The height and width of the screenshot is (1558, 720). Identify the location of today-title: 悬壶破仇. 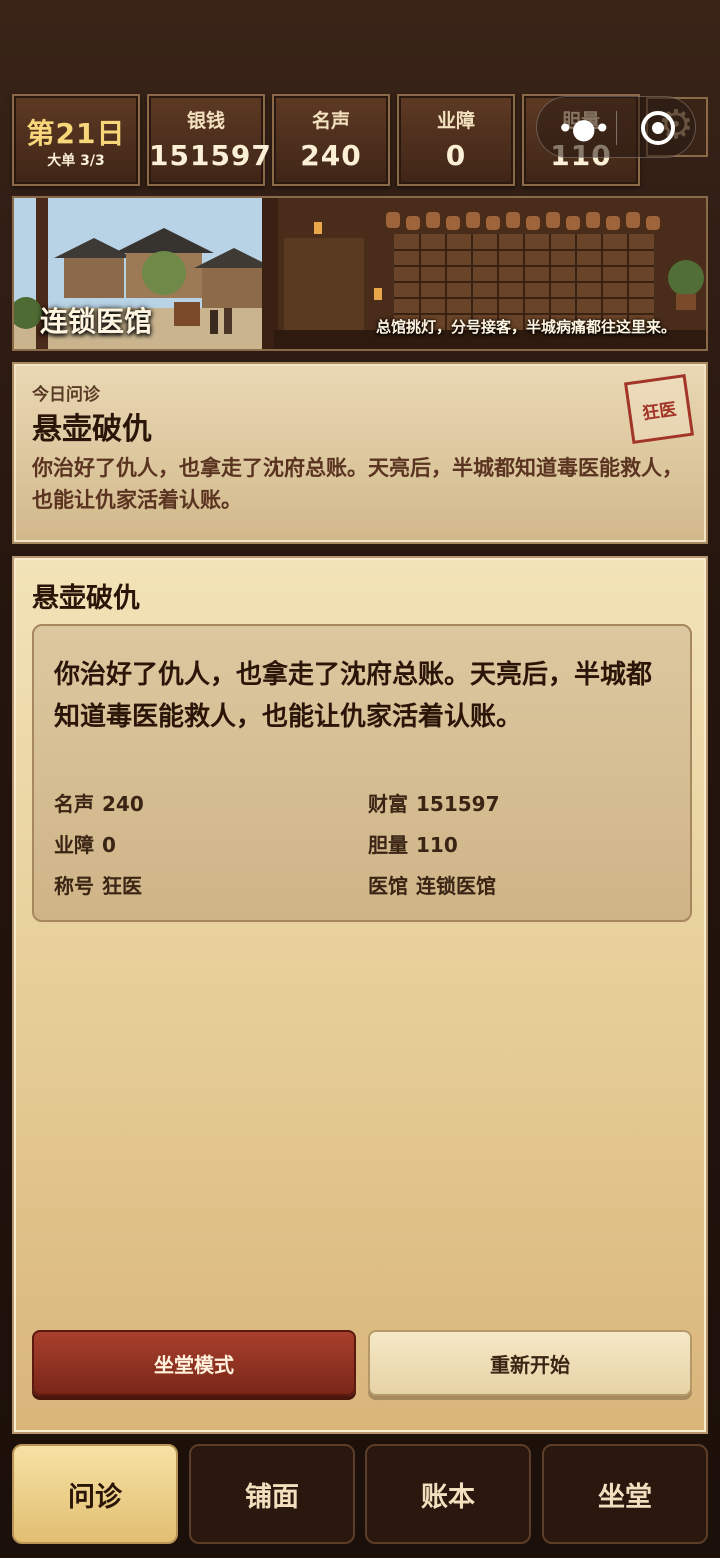
(92, 429).